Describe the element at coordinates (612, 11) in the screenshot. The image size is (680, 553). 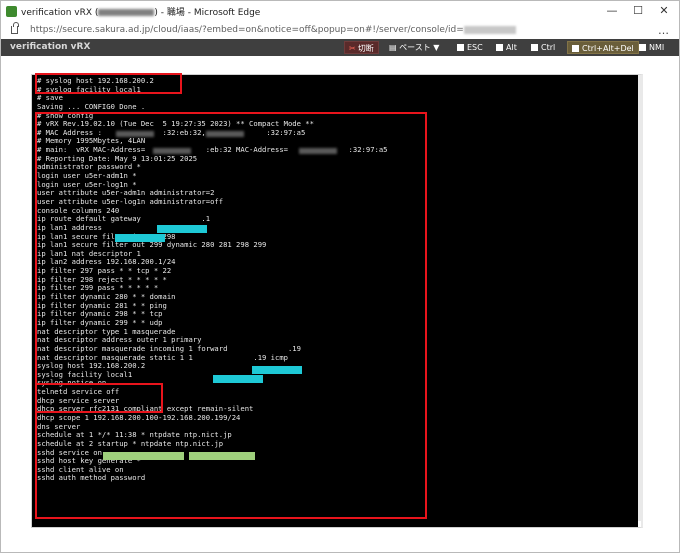
I see `minimize-button: —` at that location.